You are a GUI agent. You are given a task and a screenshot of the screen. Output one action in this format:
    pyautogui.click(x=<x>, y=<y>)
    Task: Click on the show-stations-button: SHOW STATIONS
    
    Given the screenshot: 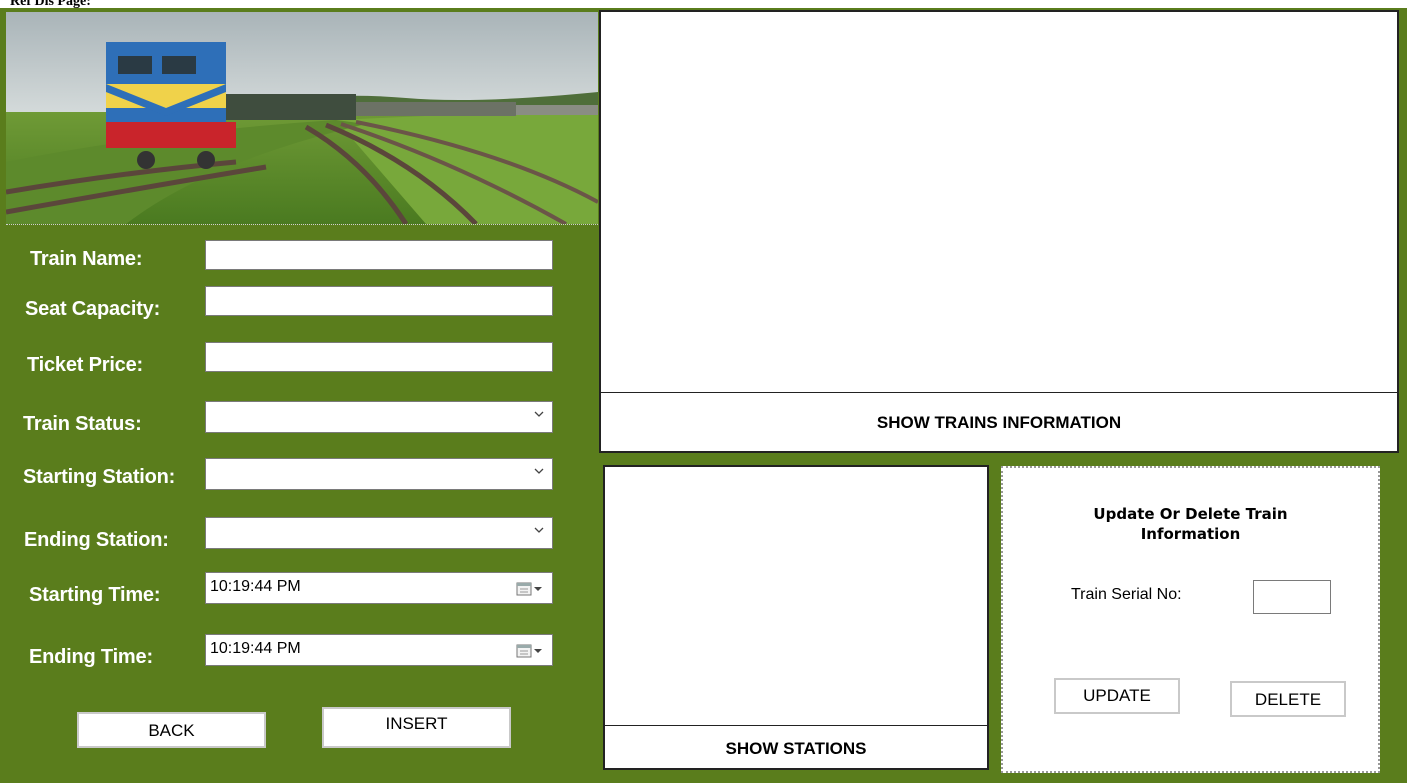 What is the action you would take?
    pyautogui.click(x=796, y=746)
    